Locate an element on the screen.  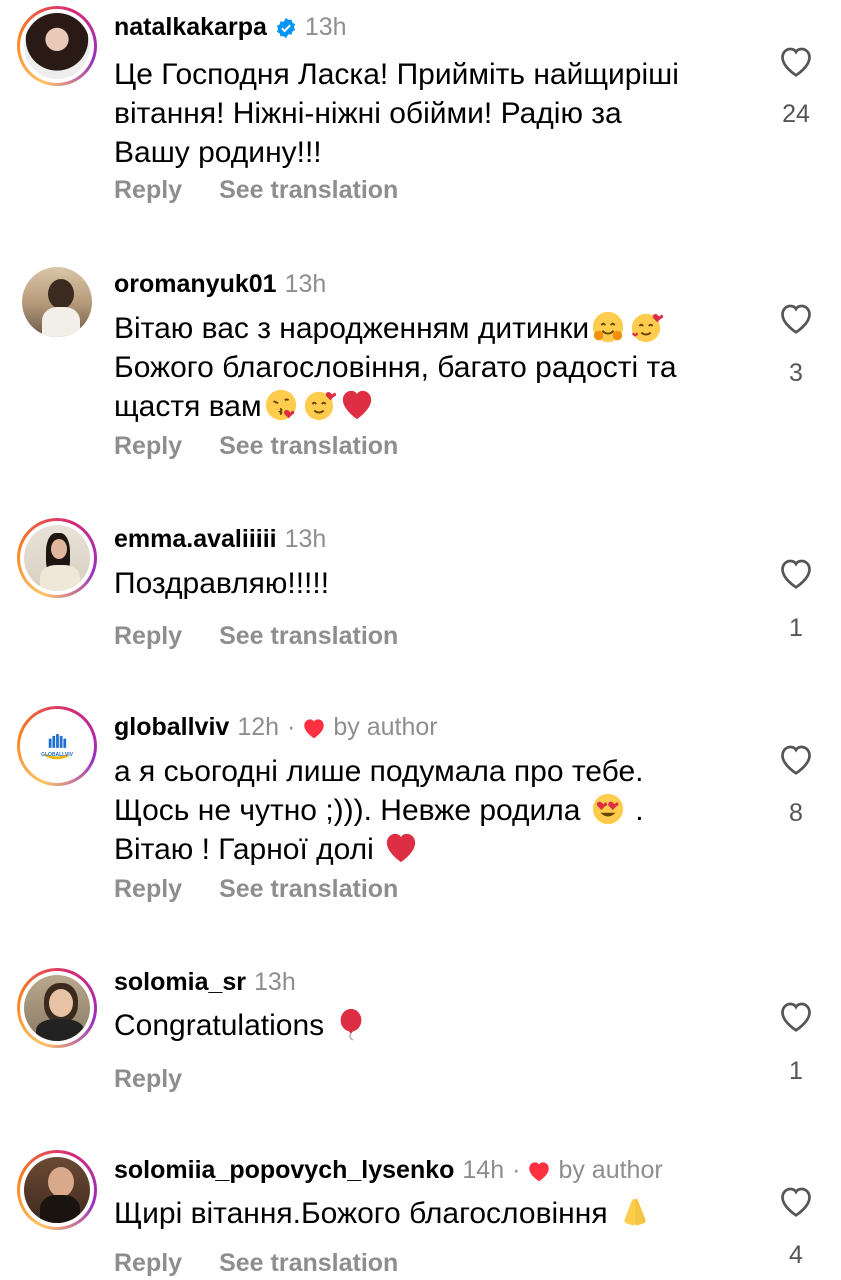
comment-text: Congratulations is located at coordinates (429, 1025).